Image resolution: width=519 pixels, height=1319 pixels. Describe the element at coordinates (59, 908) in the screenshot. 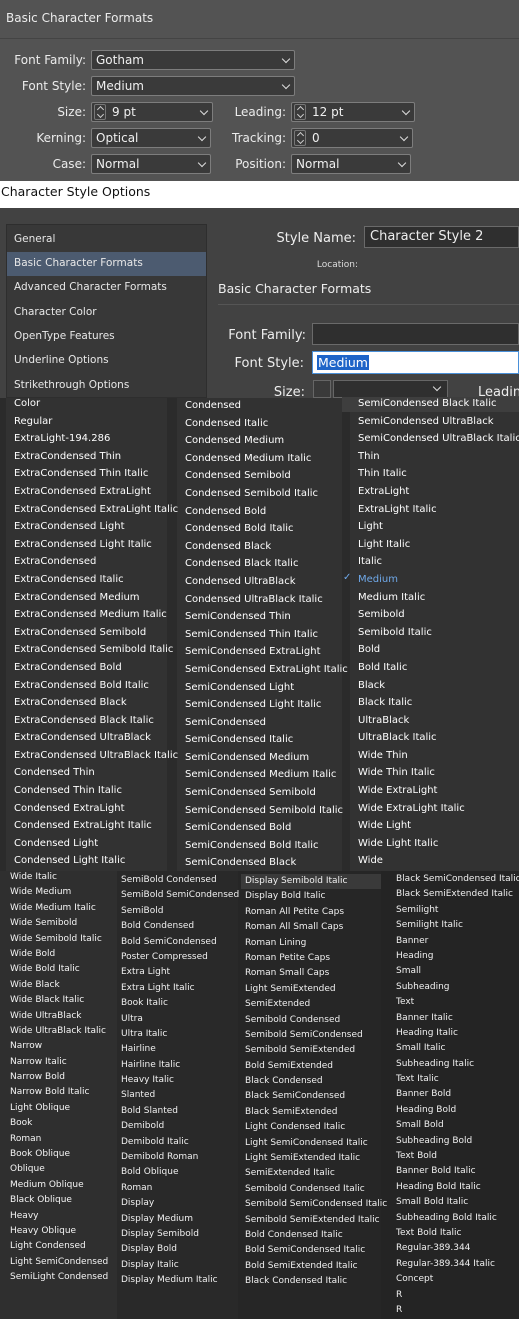

I see `menu-item: Wide Medium Italic` at that location.